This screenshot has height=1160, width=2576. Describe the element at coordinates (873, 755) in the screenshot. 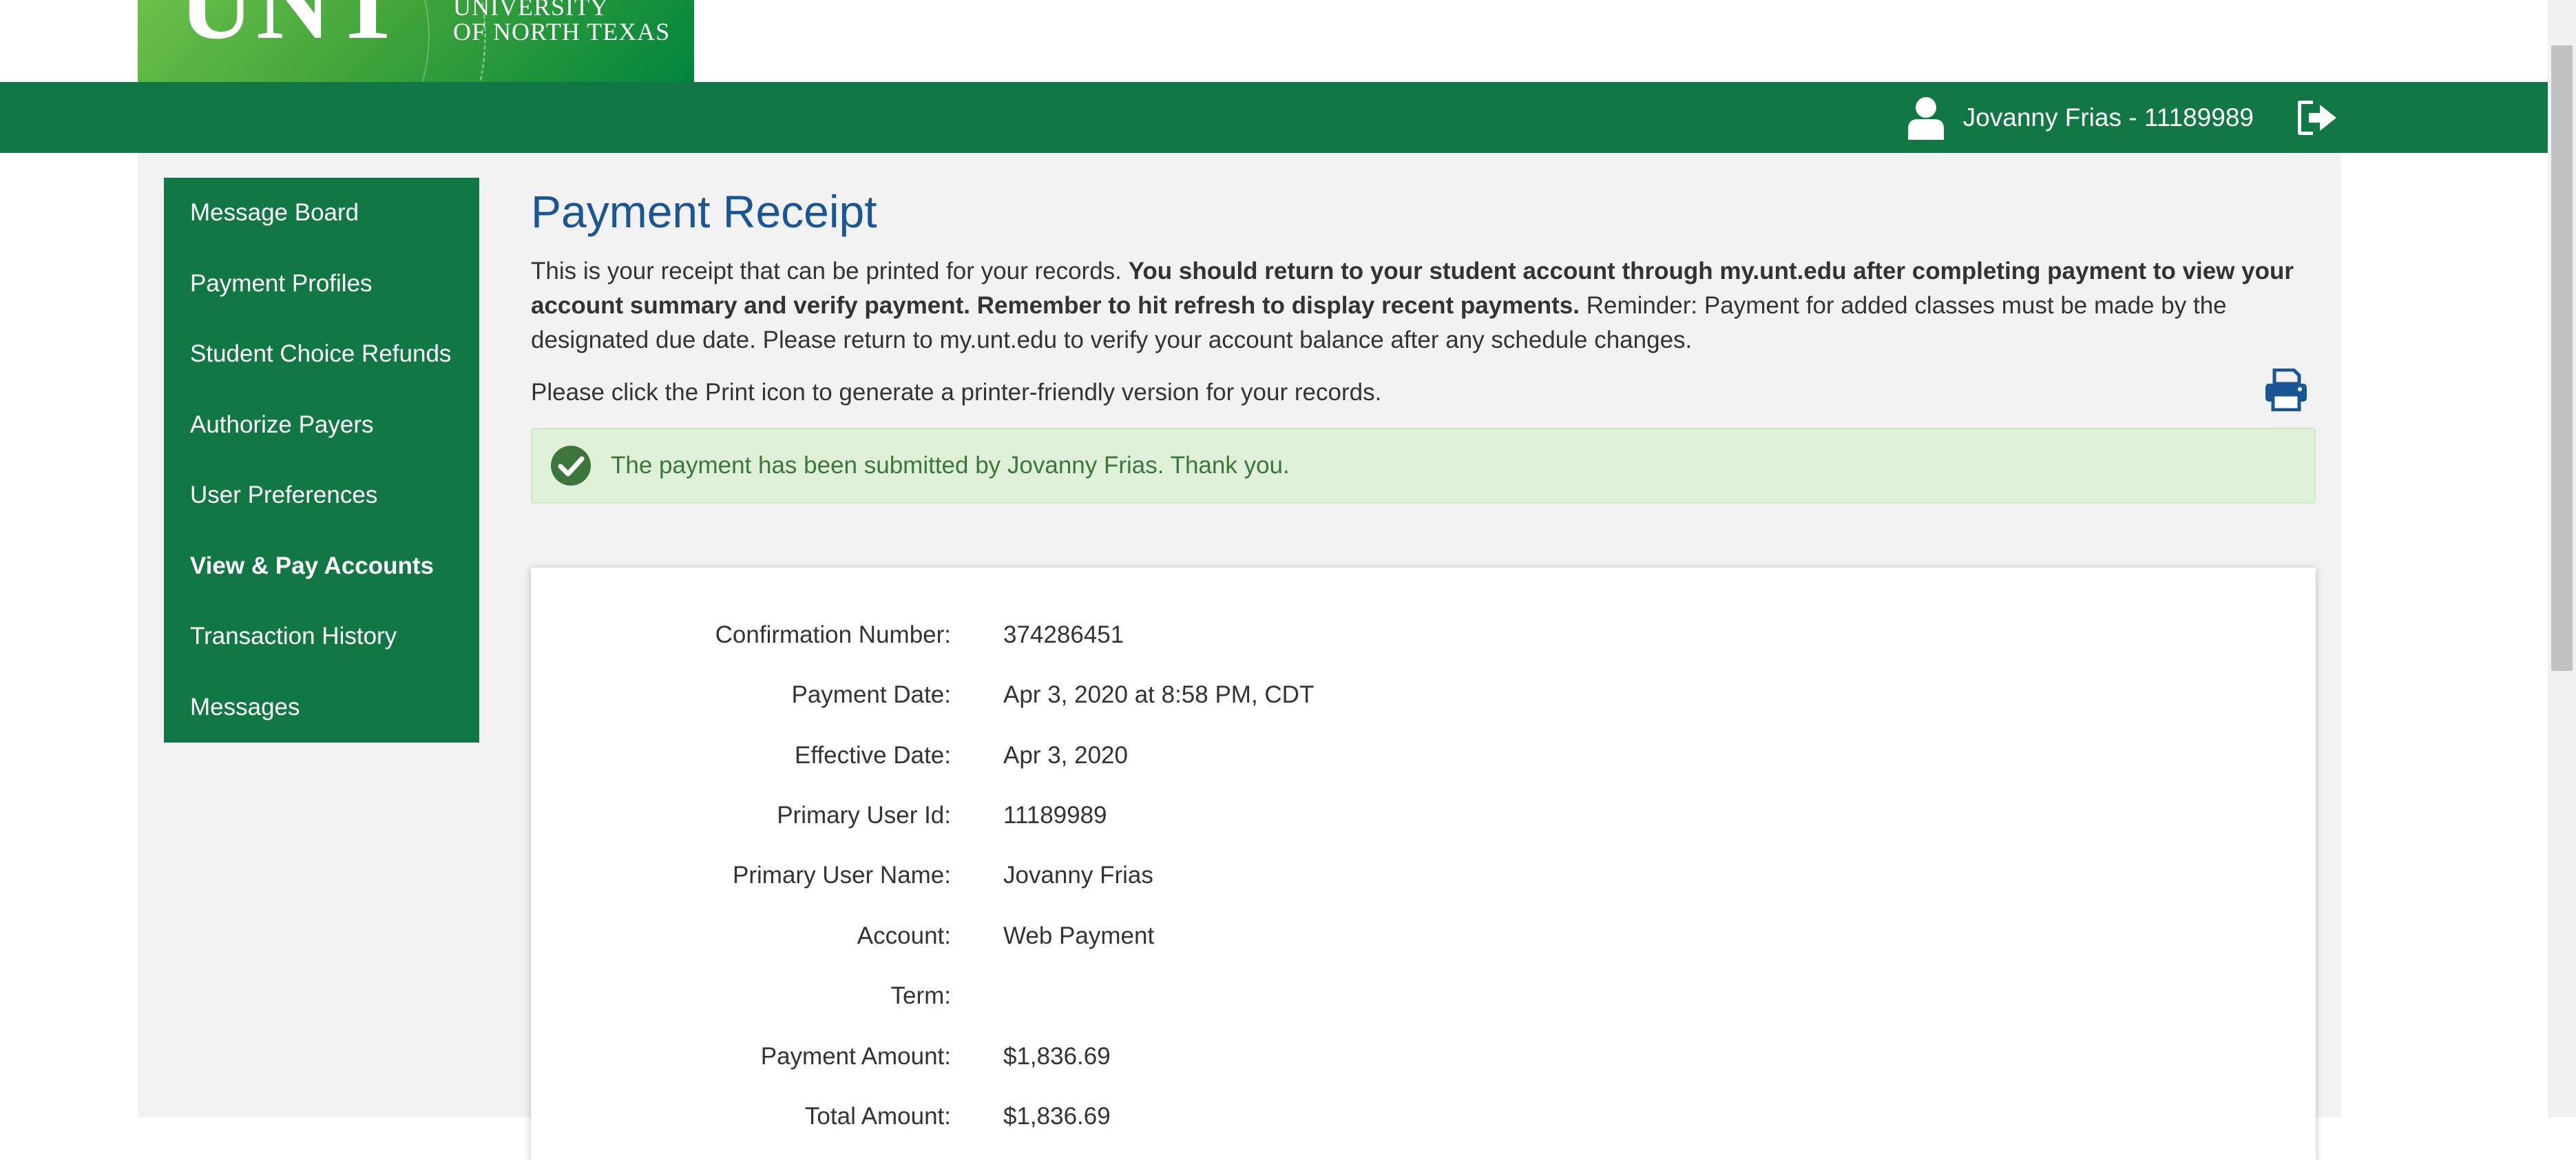

I see `receipt-label: Effective Date:` at that location.